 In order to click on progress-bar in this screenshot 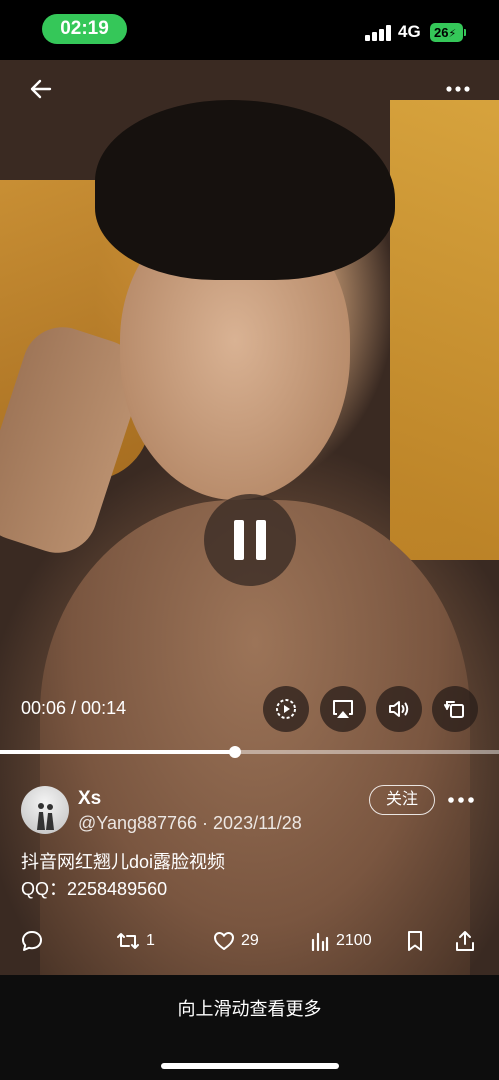, I will do `click(249, 752)`.